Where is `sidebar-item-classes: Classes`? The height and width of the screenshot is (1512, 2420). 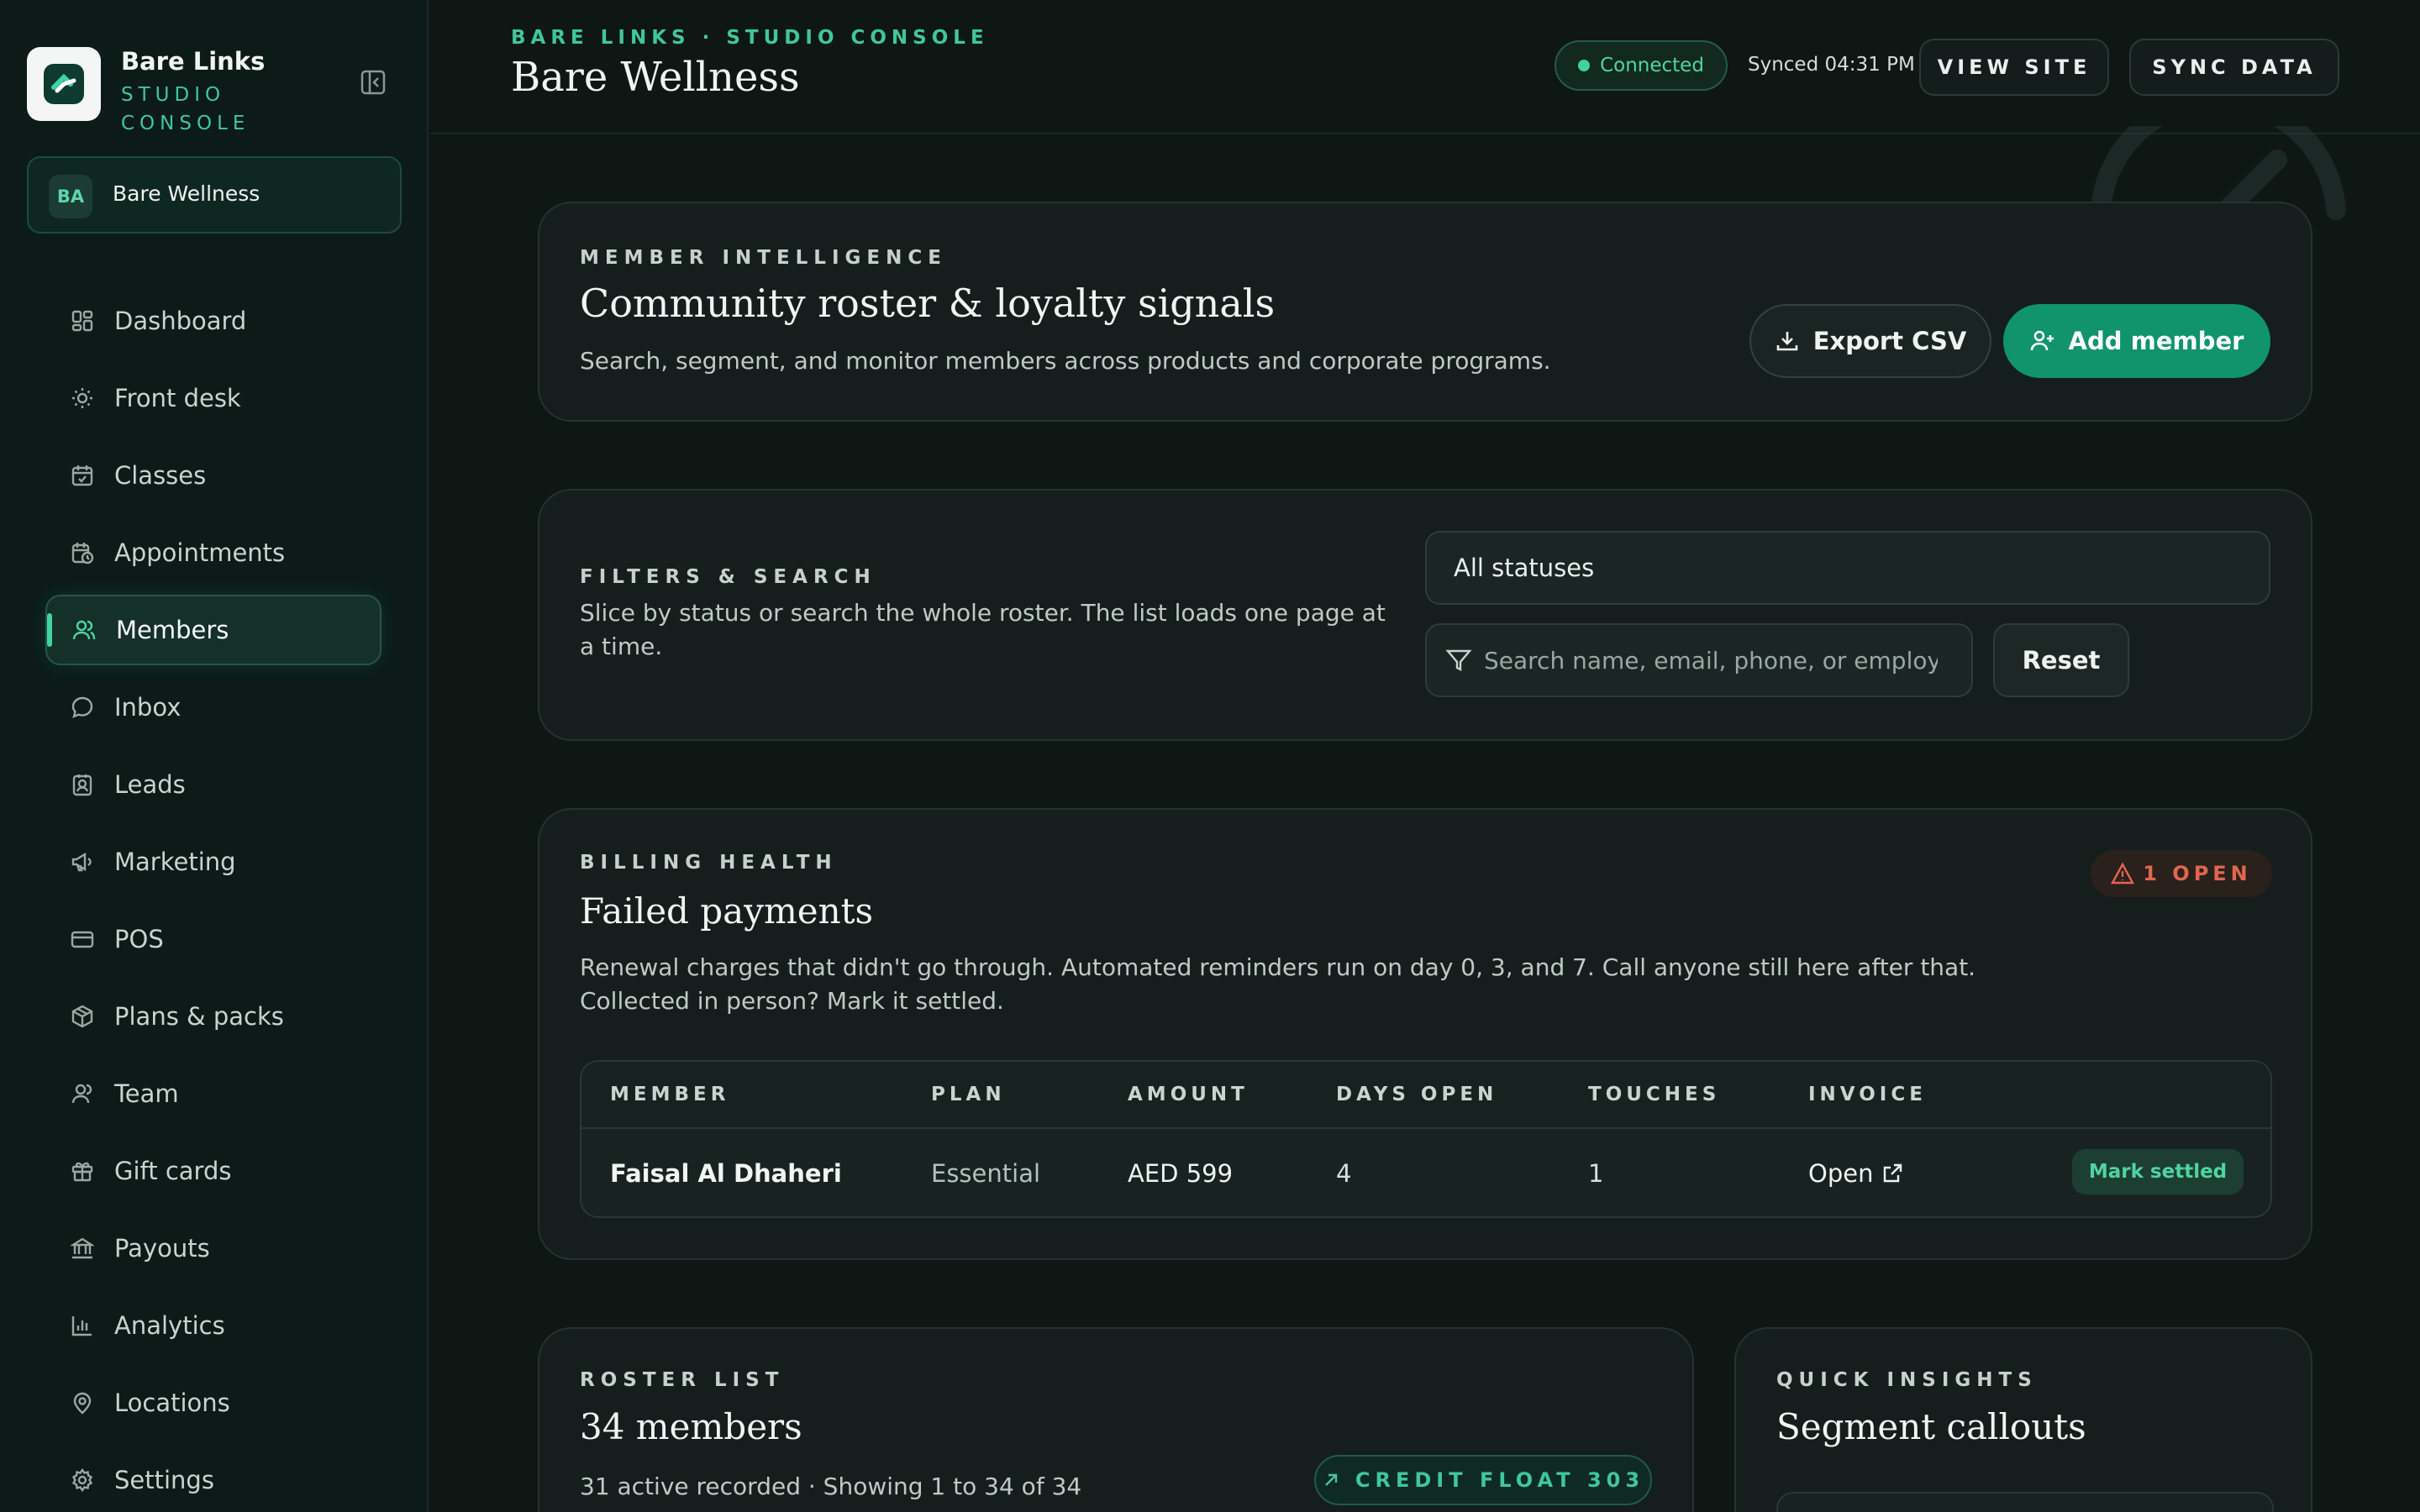 sidebar-item-classes: Classes is located at coordinates (213, 475).